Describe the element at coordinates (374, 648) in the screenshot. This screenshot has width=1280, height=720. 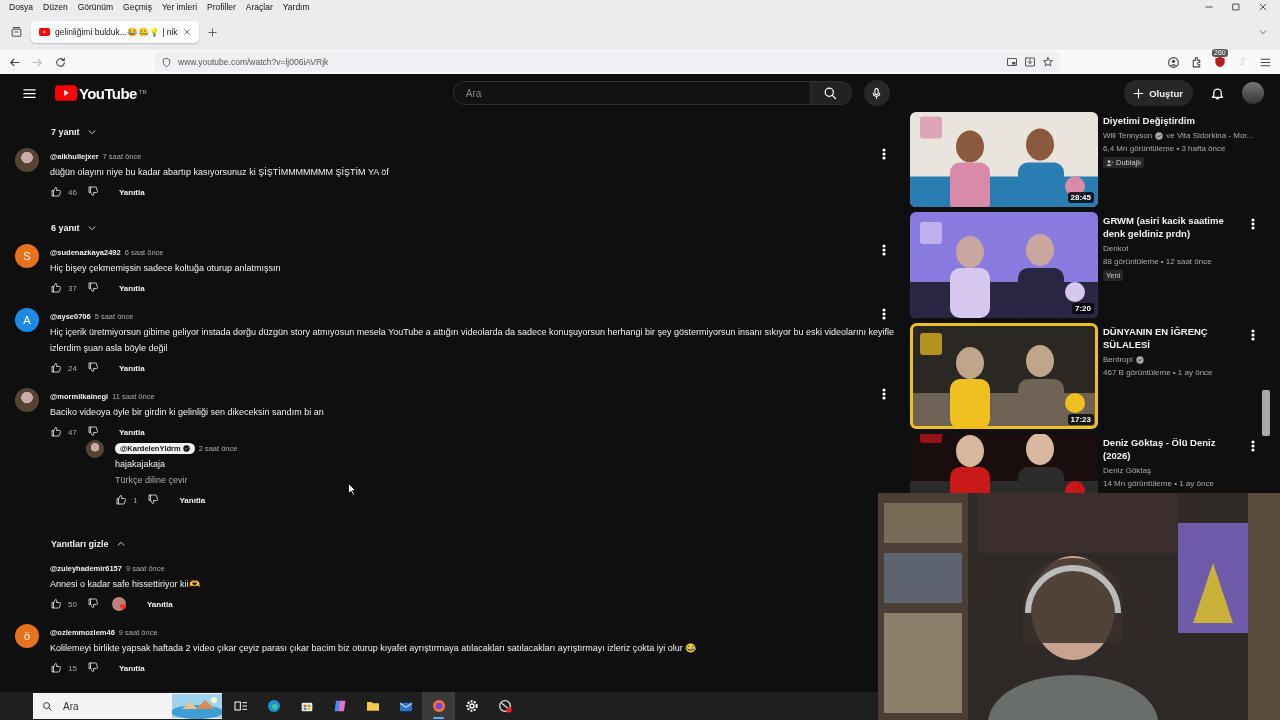
I see `comment-text: Kolilemeyi birlikte yapsak haftada 2 video çıkar çeyiz parası çıkar bacim biz oturup kıyafet ayrıştırmaya atılacakları satılacakları ayrıştırmayı izleriz çokta iyi olur 😂` at that location.